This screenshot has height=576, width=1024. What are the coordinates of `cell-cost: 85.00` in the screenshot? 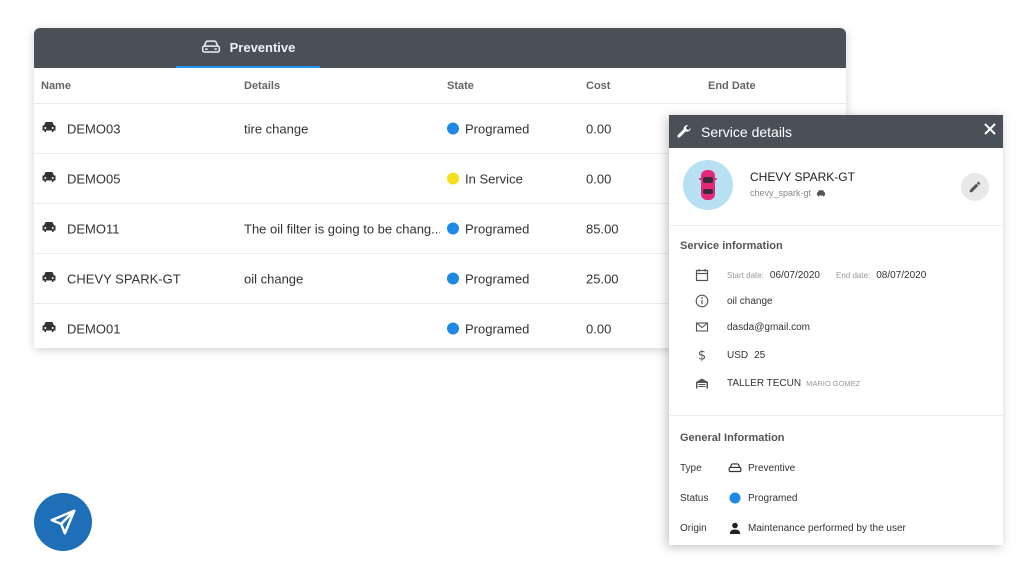 It's located at (602, 228).